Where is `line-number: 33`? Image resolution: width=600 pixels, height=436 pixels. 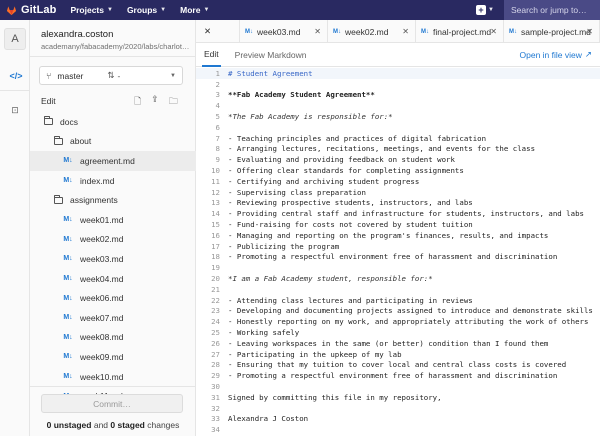 line-number: 33 is located at coordinates (215, 419).